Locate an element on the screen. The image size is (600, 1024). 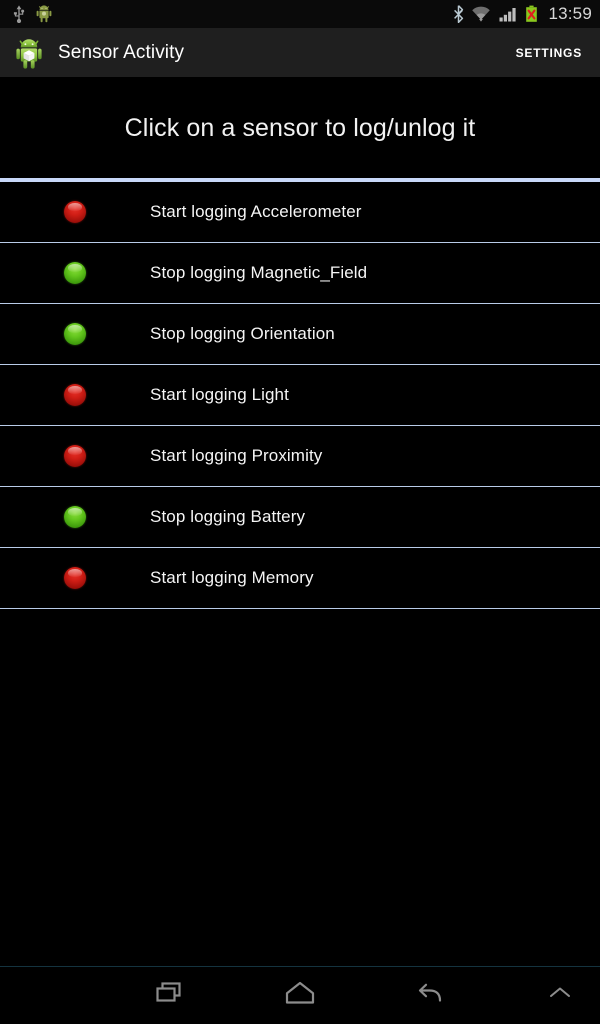
recents-icon is located at coordinates (170, 995).